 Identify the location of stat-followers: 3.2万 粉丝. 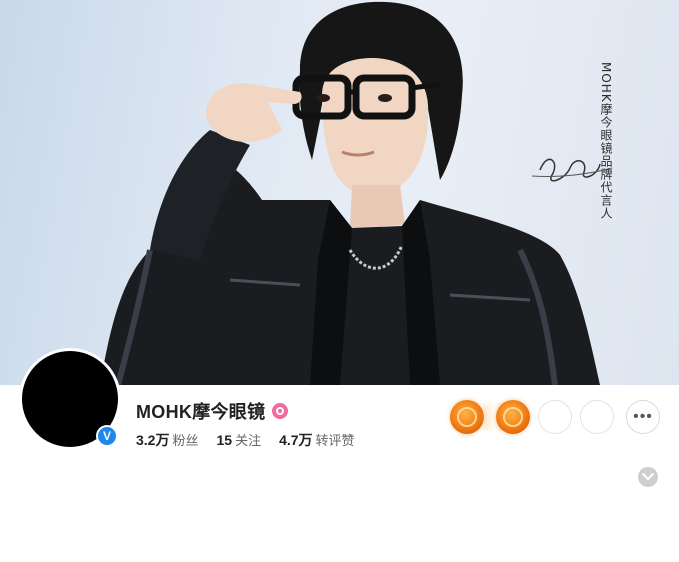
(167, 440).